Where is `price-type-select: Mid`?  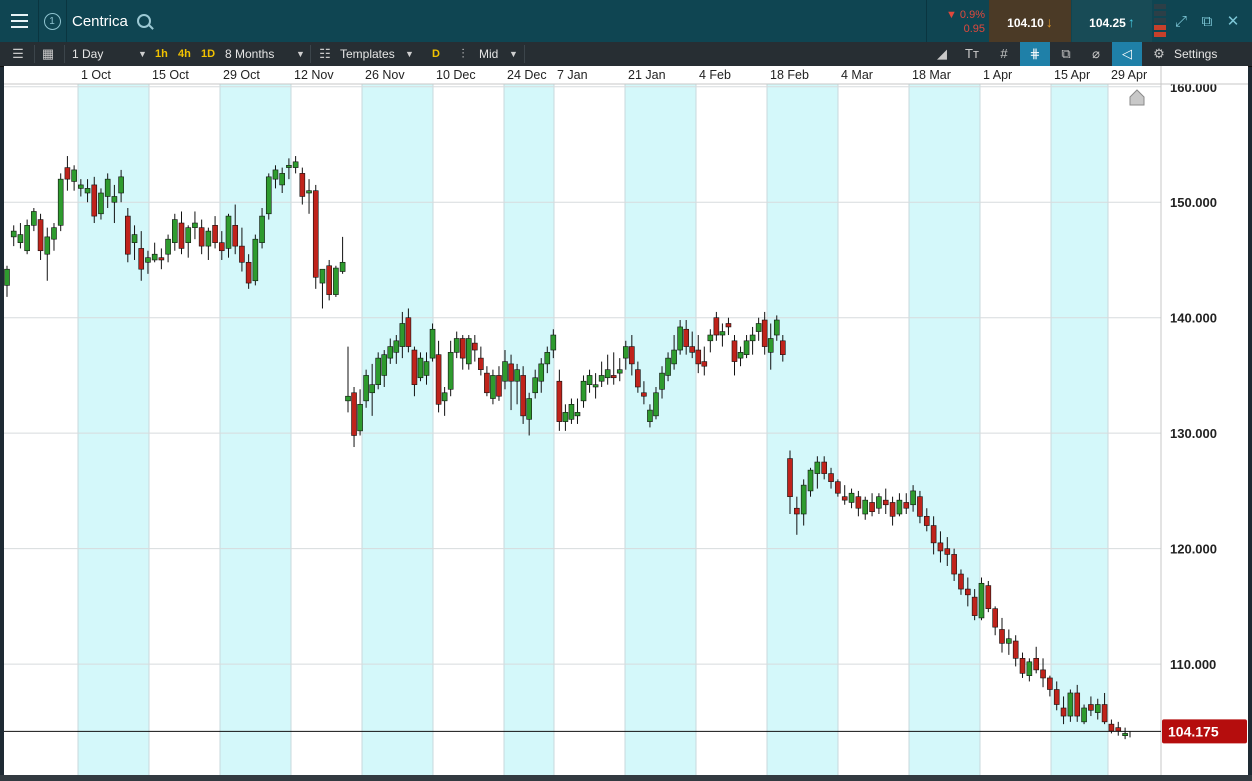 price-type-select: Mid is located at coordinates (488, 54).